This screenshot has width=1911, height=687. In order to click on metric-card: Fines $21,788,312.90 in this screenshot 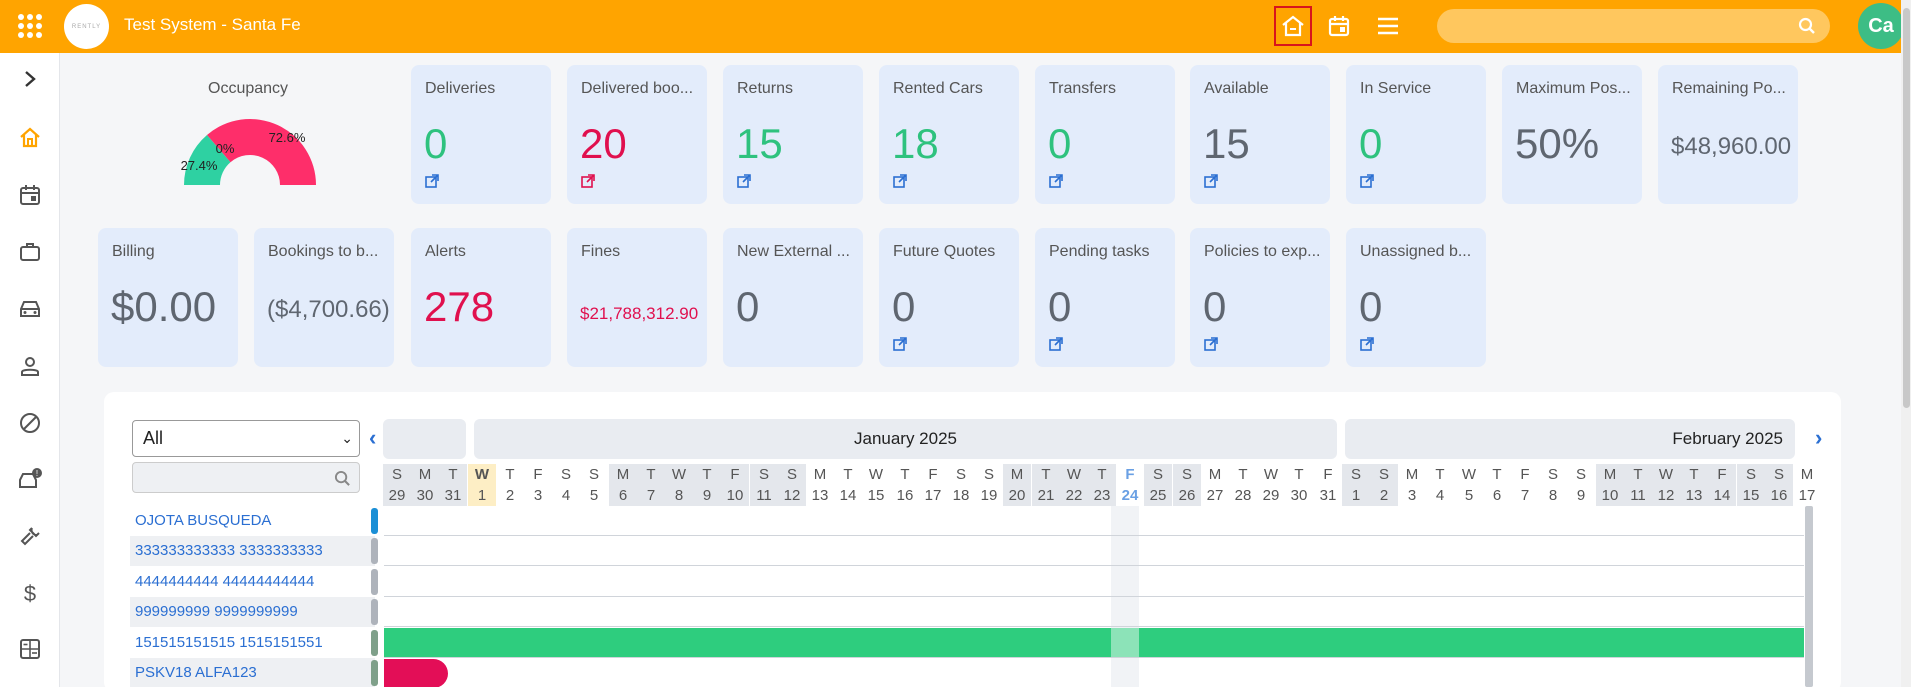, I will do `click(637, 297)`.